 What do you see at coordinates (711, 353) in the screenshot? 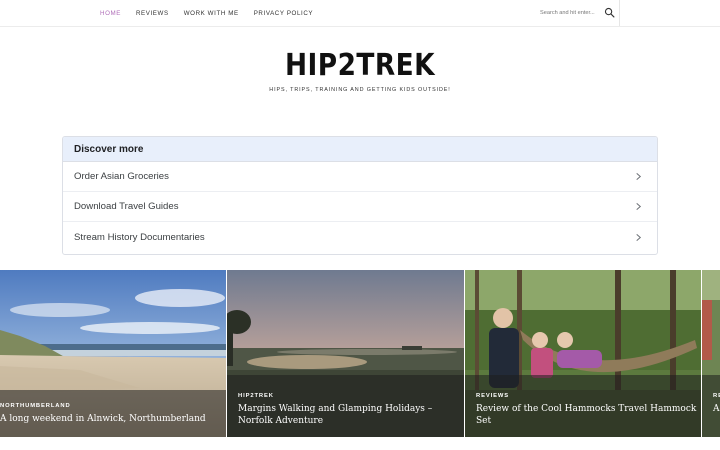
I see `post-card-partial: RE A` at bounding box center [711, 353].